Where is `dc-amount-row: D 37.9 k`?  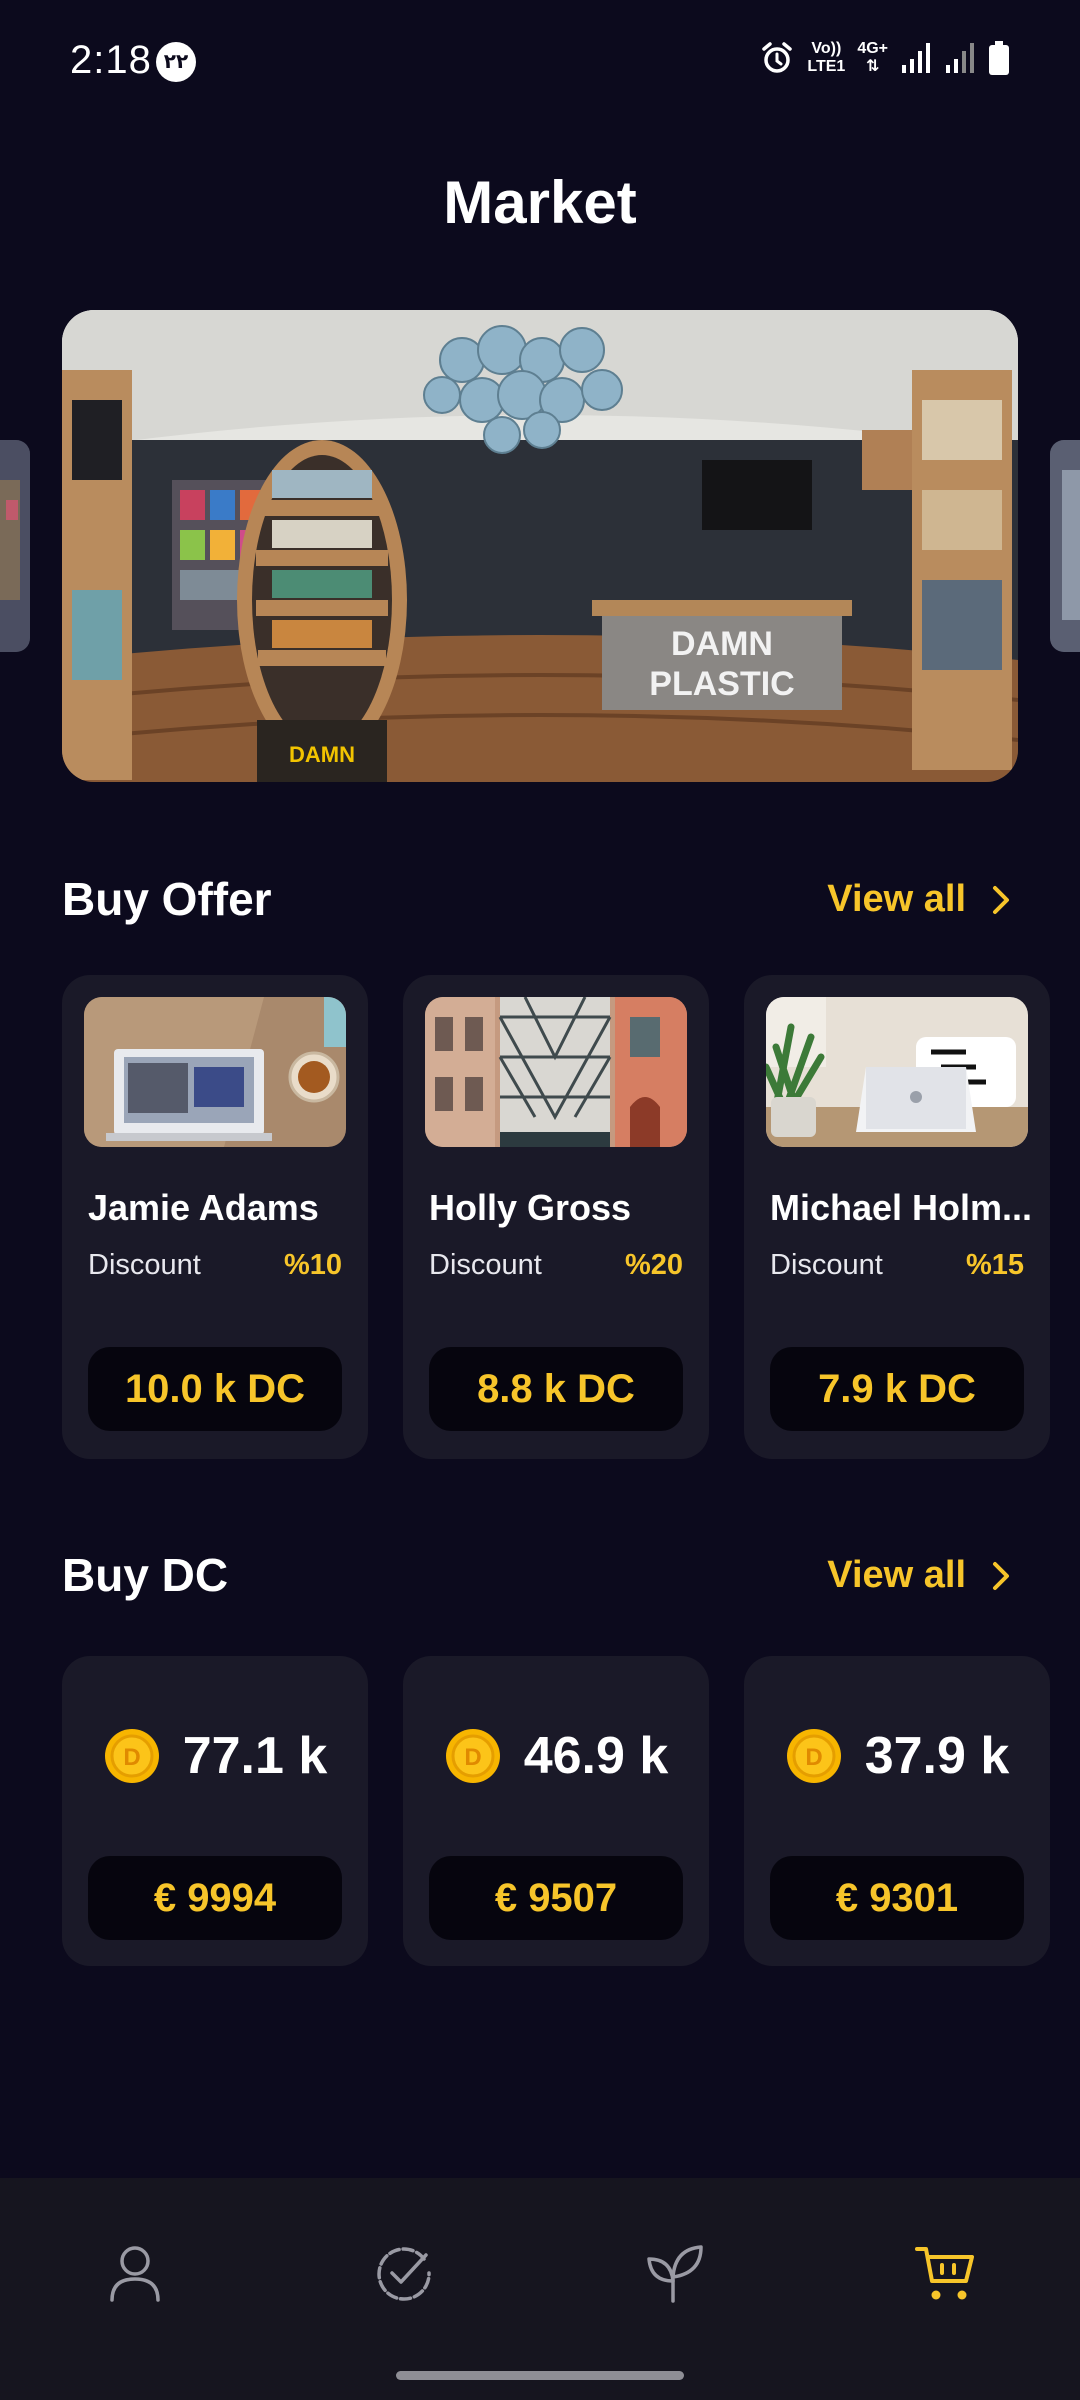
dc-amount-row: D 37.9 k is located at coordinates (897, 1756).